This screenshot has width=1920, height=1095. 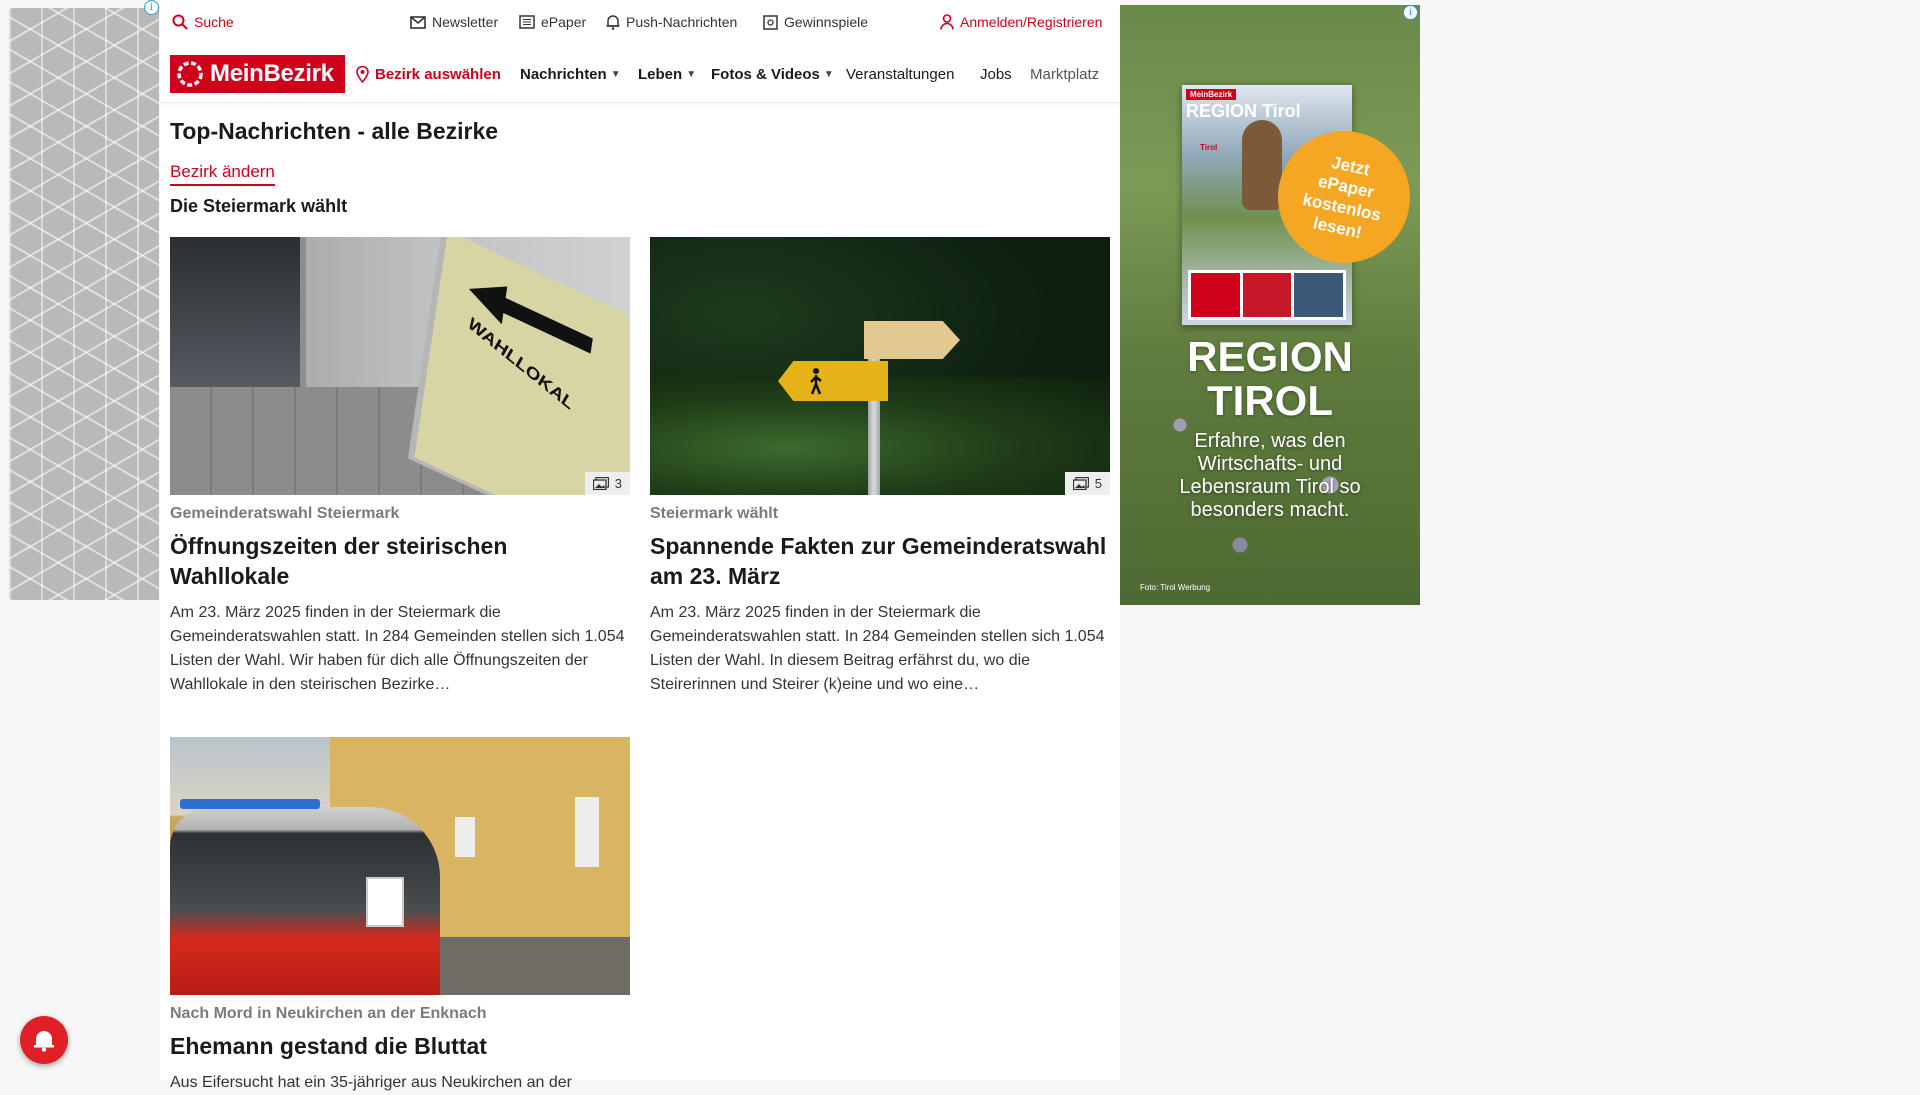 I want to click on push-link: Push-Nachrichten, so click(x=671, y=22).